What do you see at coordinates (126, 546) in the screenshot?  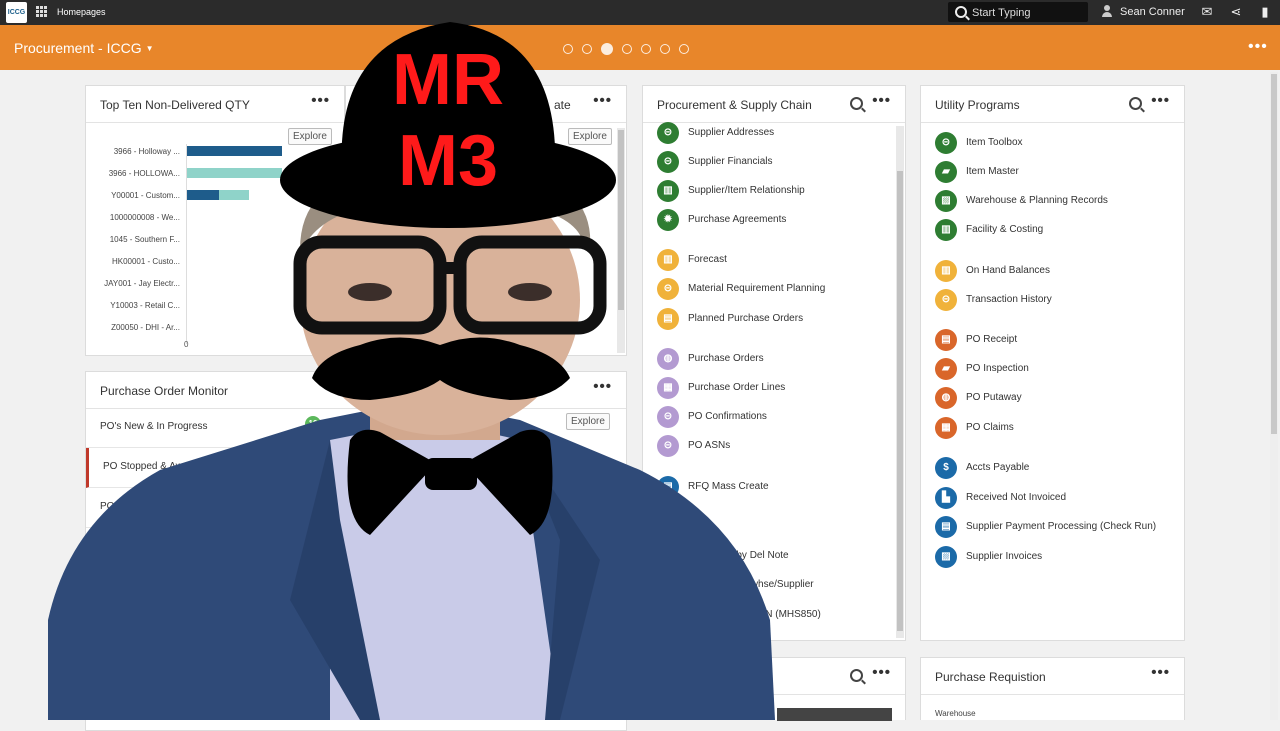 I see `item-label: Expected R` at bounding box center [126, 546].